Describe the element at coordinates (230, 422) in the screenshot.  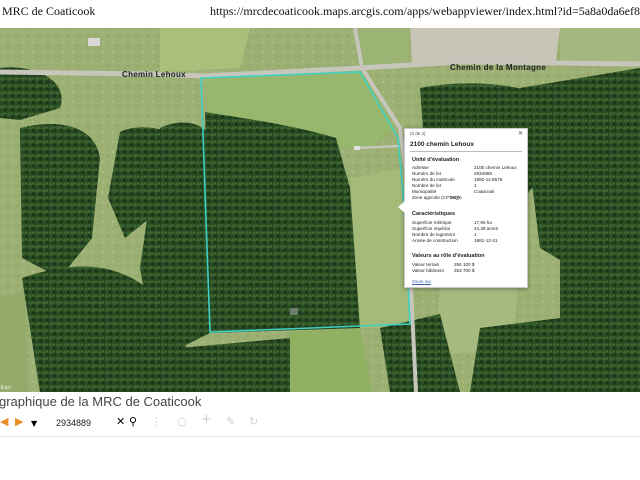
I see `edit-icon: ✎` at that location.